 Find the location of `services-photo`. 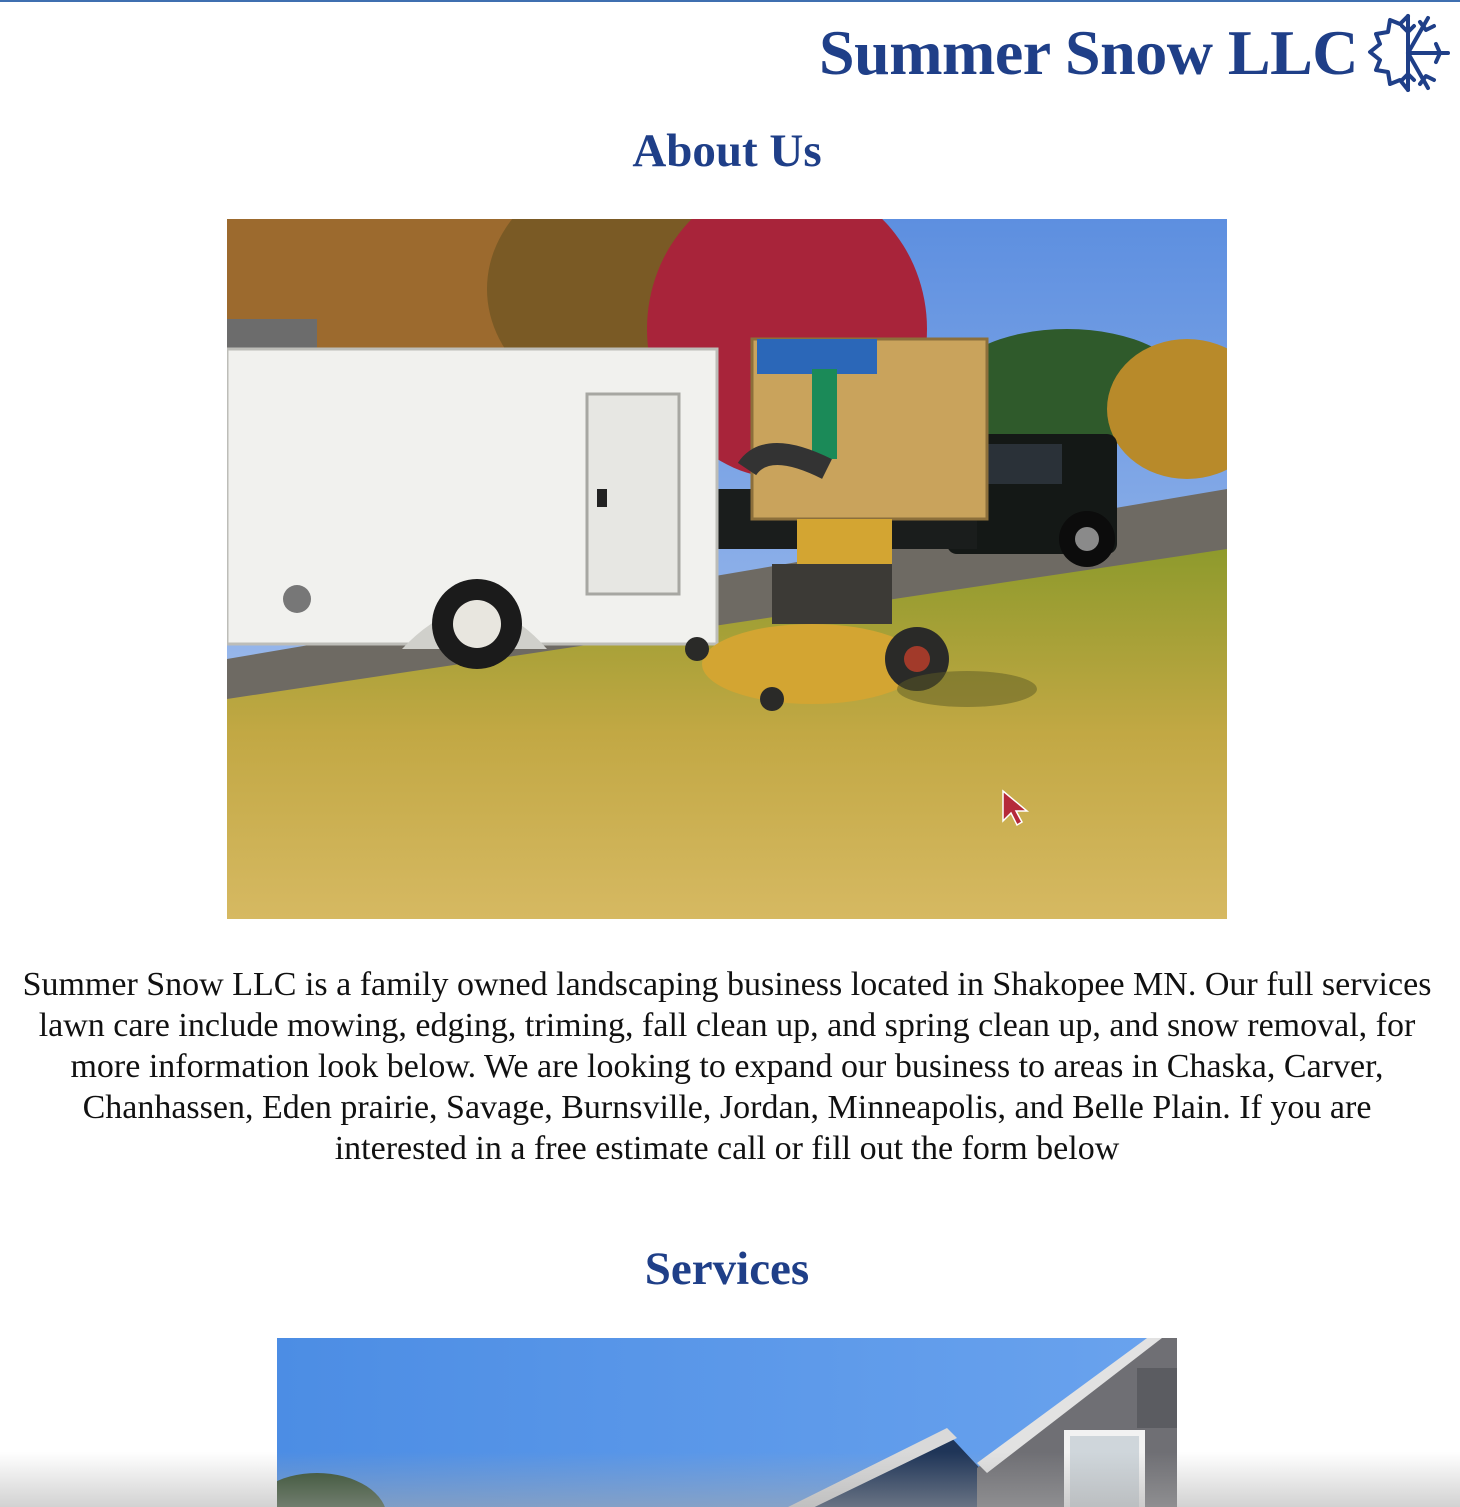

services-photo is located at coordinates (727, 1422).